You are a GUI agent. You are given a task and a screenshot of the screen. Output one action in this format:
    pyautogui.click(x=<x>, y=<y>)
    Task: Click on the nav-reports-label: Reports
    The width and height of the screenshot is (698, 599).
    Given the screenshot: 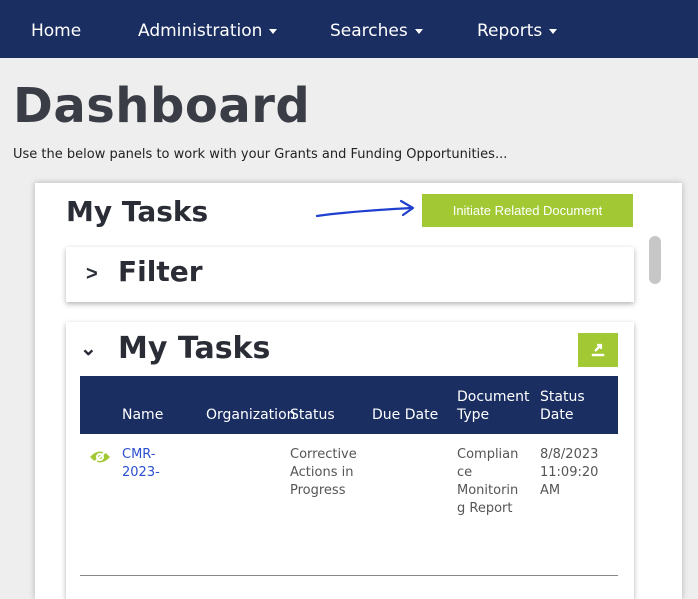 What is the action you would take?
    pyautogui.click(x=510, y=31)
    